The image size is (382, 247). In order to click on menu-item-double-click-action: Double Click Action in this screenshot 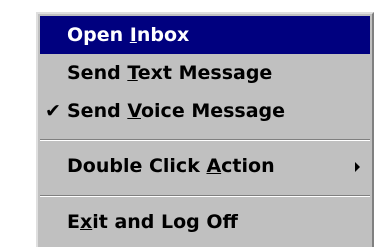, I will do `click(205, 166)`.